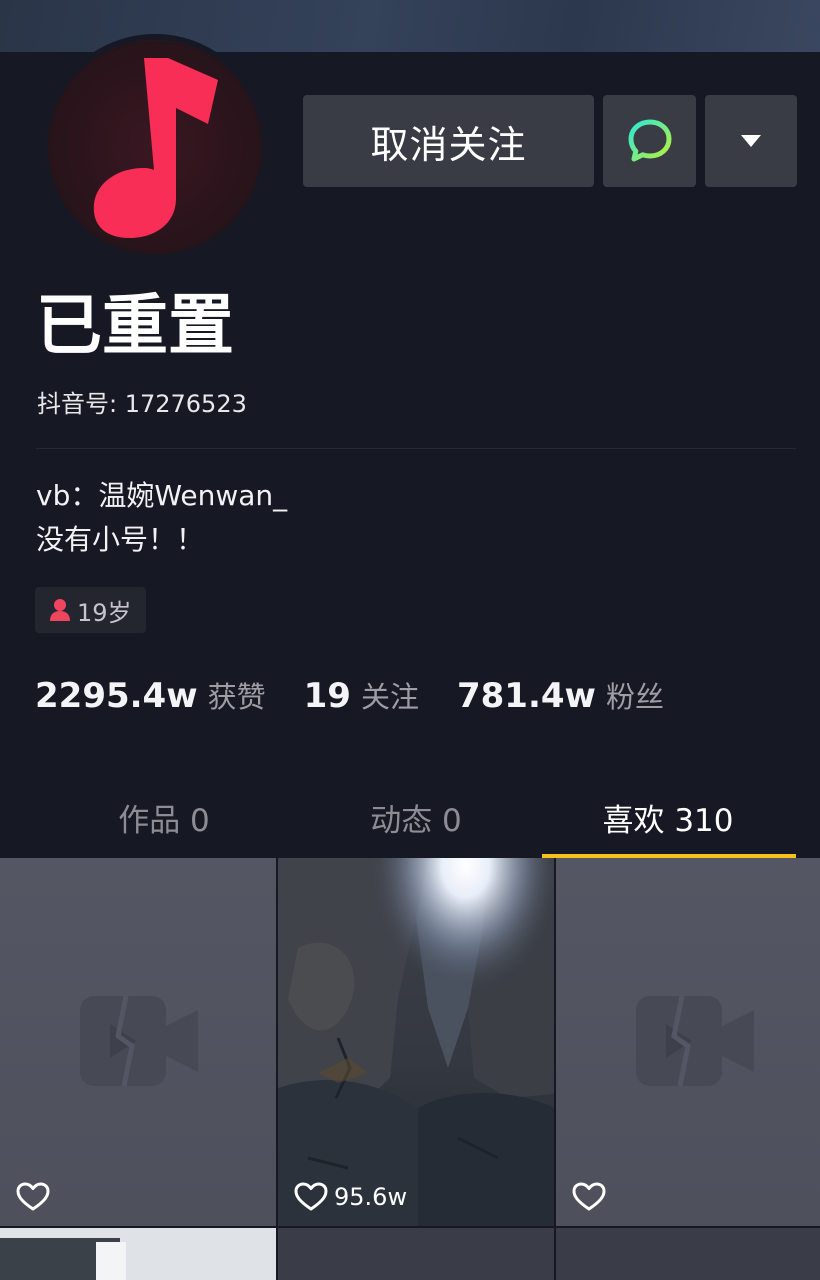 The height and width of the screenshot is (1280, 820). What do you see at coordinates (327, 696) in the screenshot?
I see `stat-value: 19` at bounding box center [327, 696].